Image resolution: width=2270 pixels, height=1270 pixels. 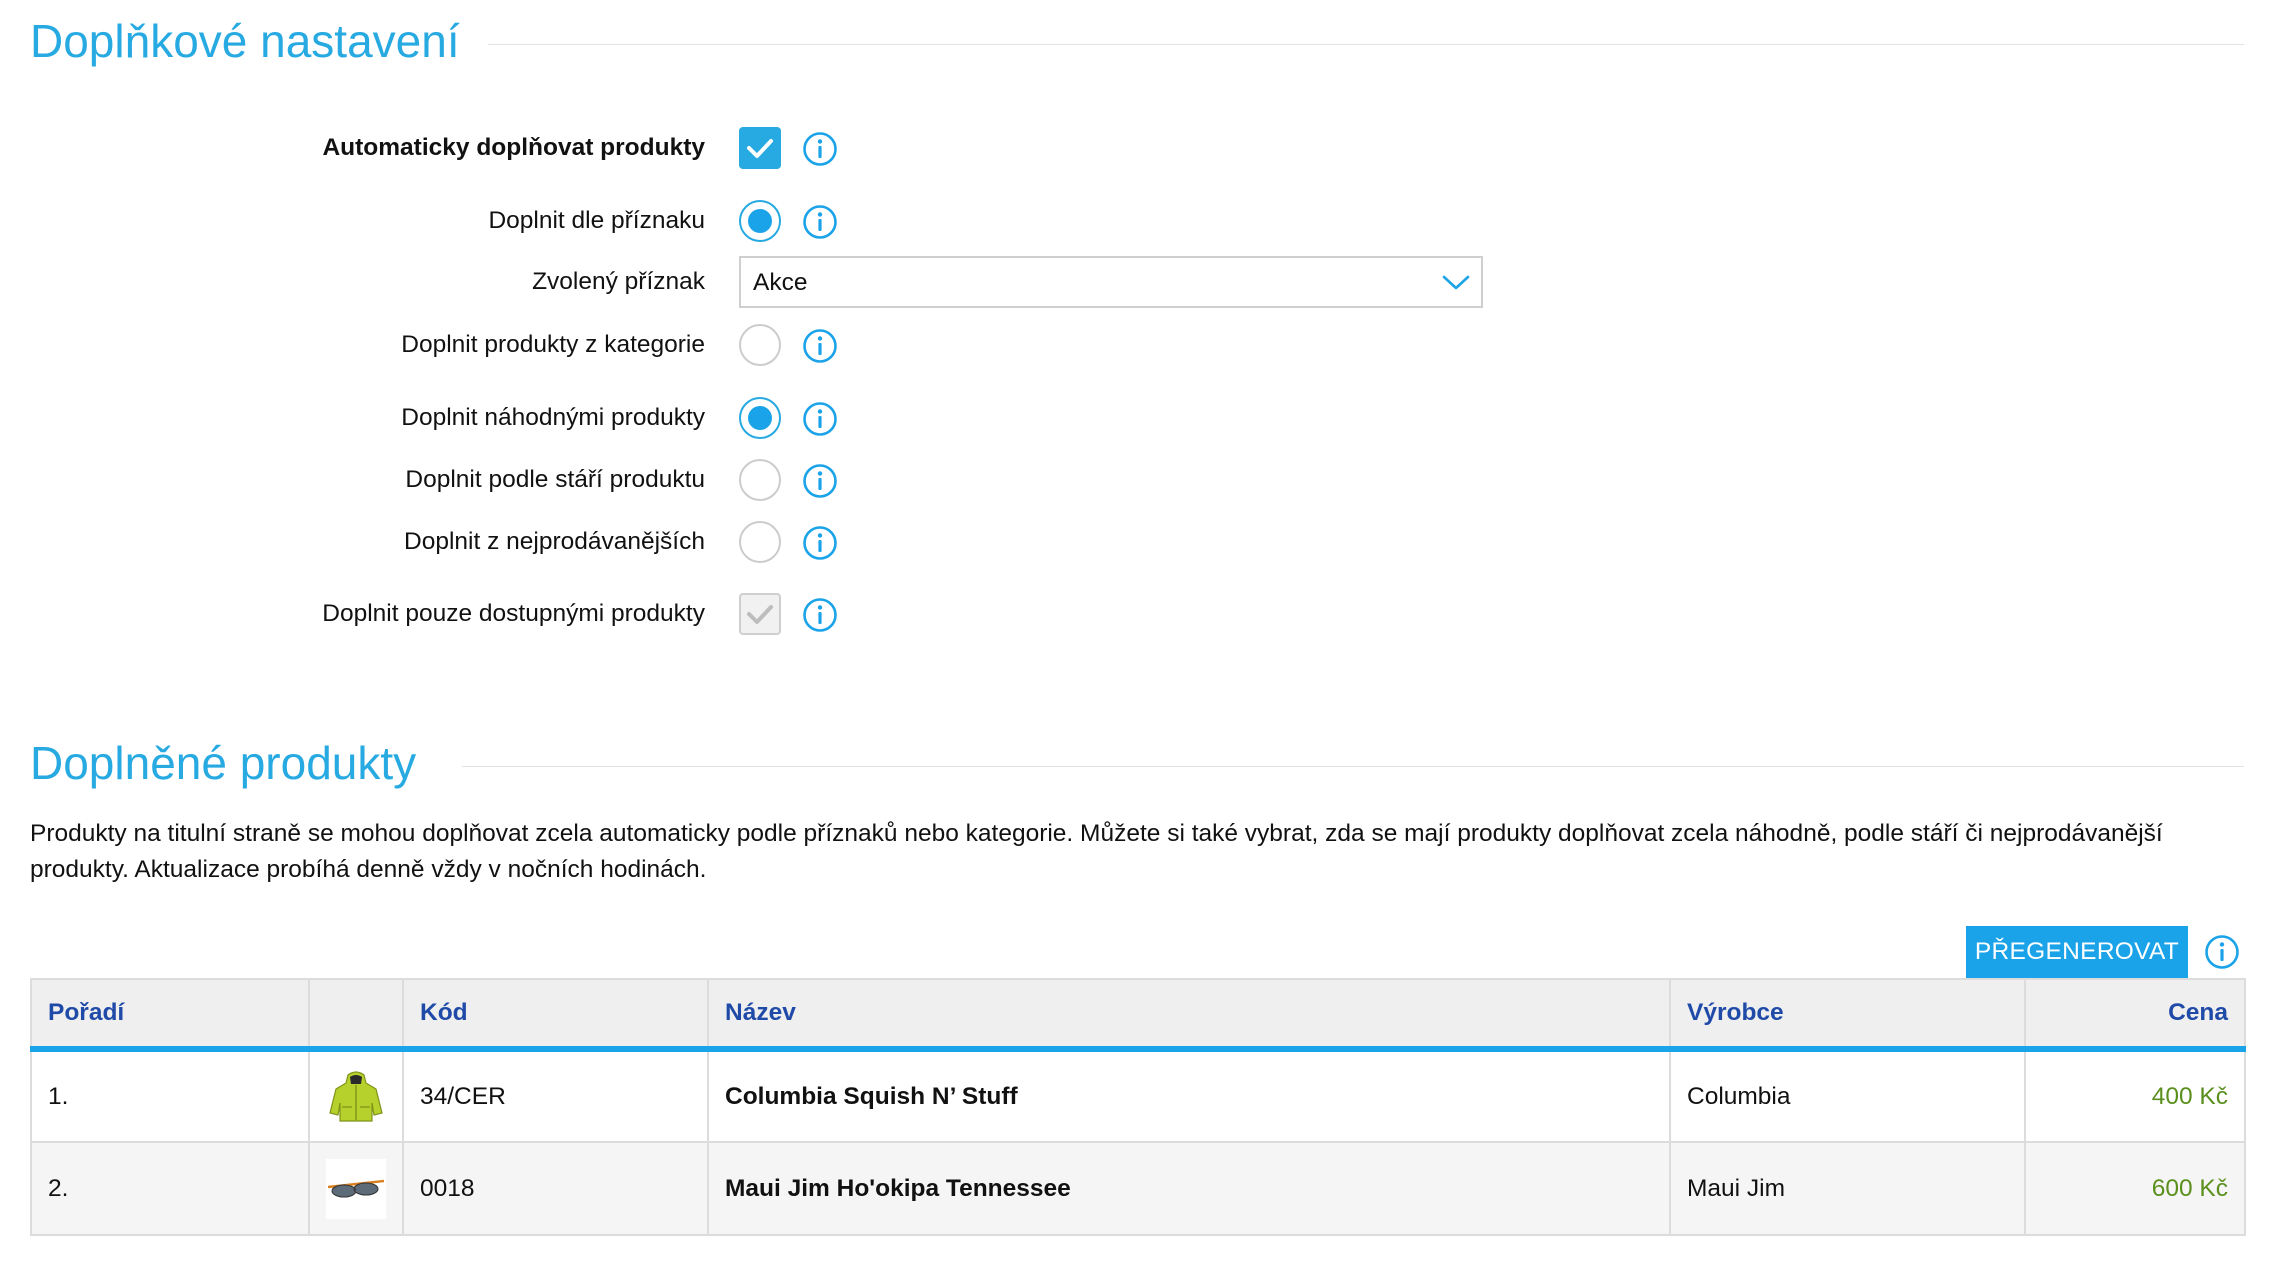 I want to click on column-header-price: Cena, so click(x=2135, y=1015).